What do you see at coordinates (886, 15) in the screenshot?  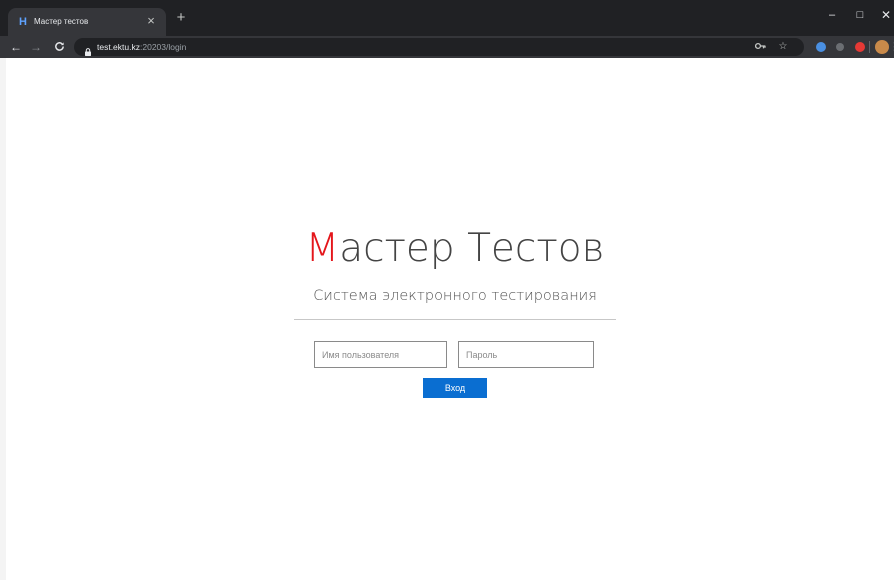 I see `close-window-icon: ✕` at bounding box center [886, 15].